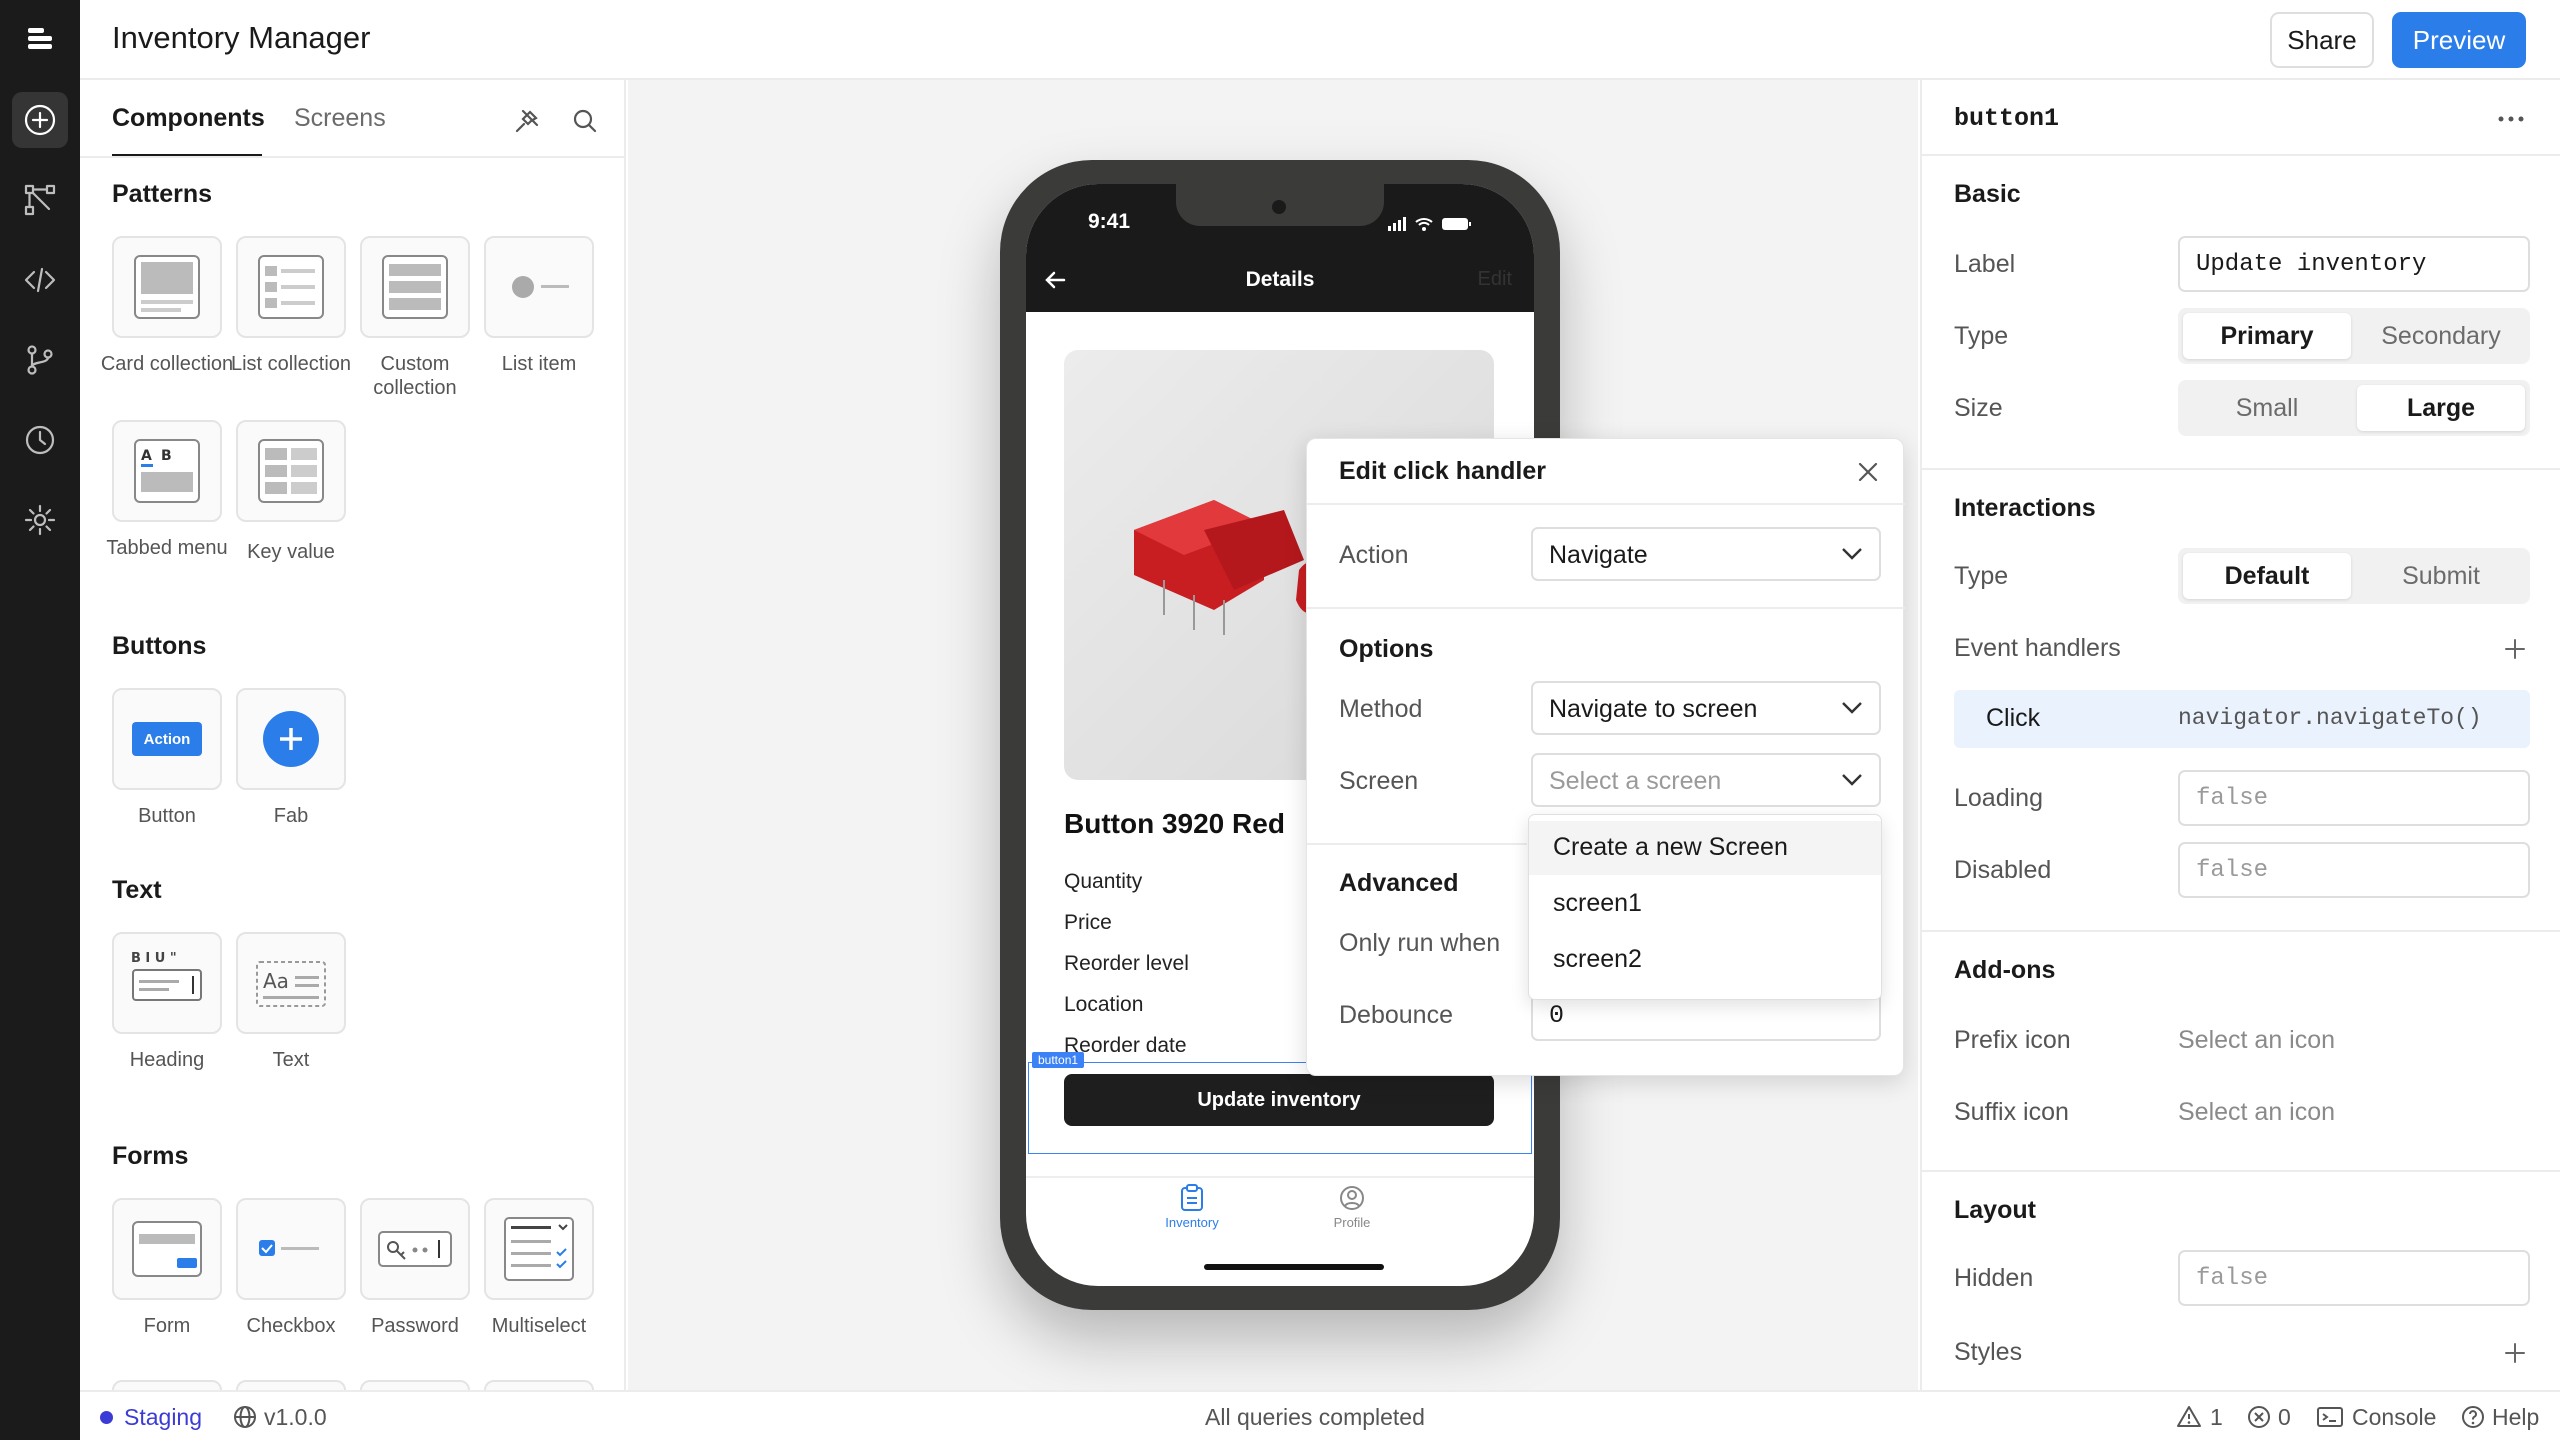  Describe the element at coordinates (40, 360) in the screenshot. I see `branch-icon` at that location.